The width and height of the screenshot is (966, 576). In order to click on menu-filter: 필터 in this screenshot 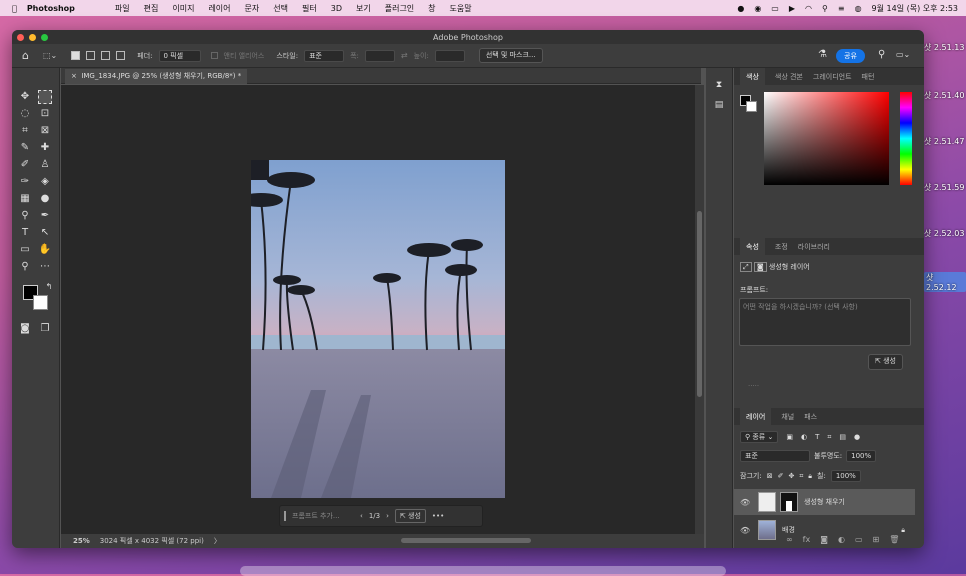, I will do `click(309, 8)`.